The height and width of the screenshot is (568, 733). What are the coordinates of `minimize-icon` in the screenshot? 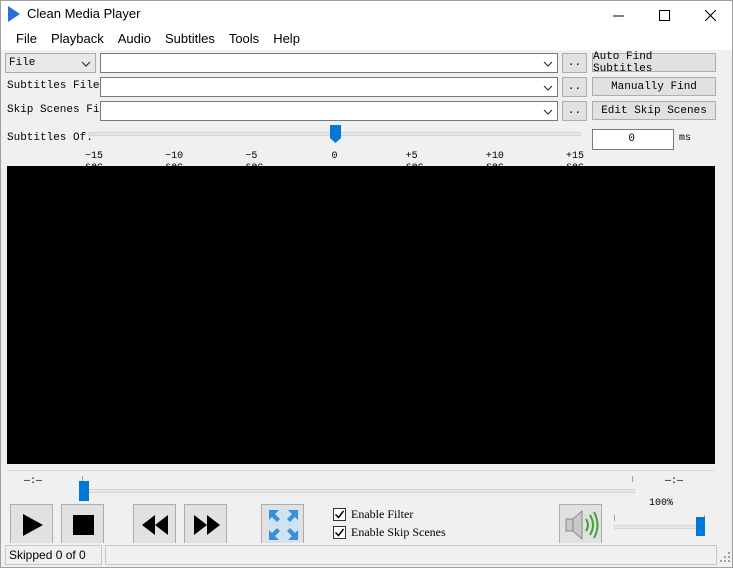 It's located at (618, 15).